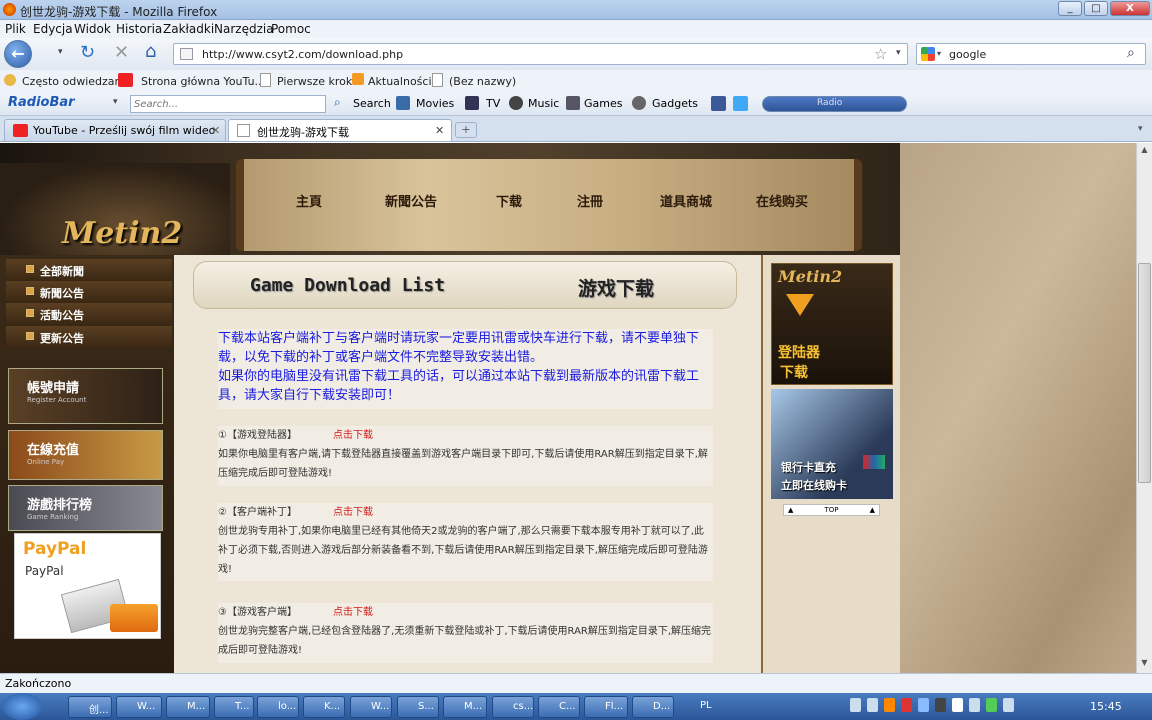 This screenshot has width=1152, height=720. I want to click on nav-home: 主頁, so click(309, 200).